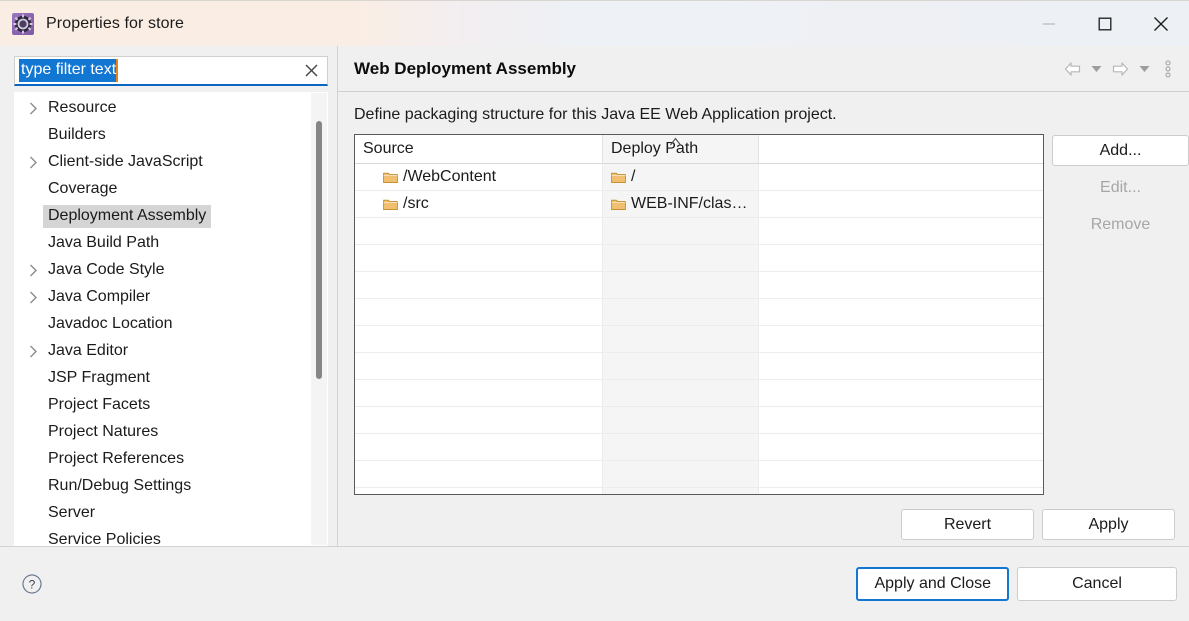 The height and width of the screenshot is (621, 1189). I want to click on sidebar-item-label: Javadoc Location, so click(110, 323).